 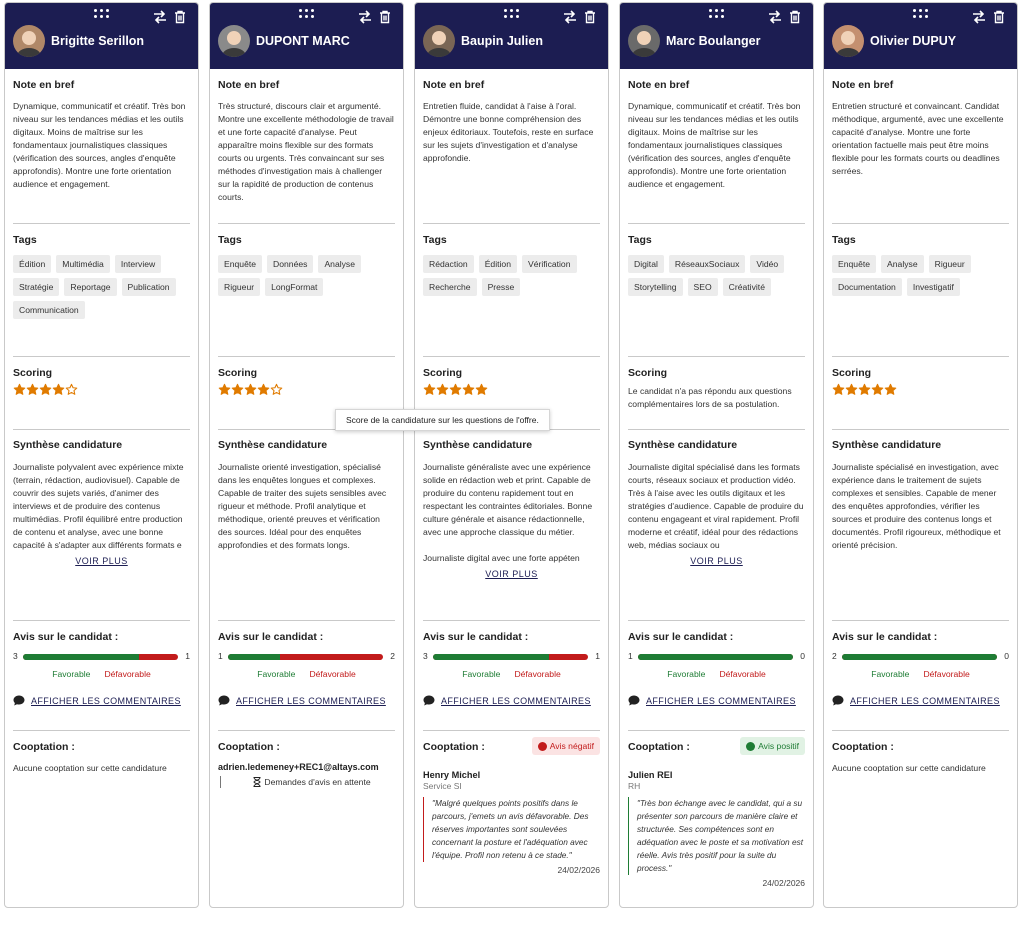 I want to click on avis-title: Avis sur le candidat :, so click(x=681, y=637).